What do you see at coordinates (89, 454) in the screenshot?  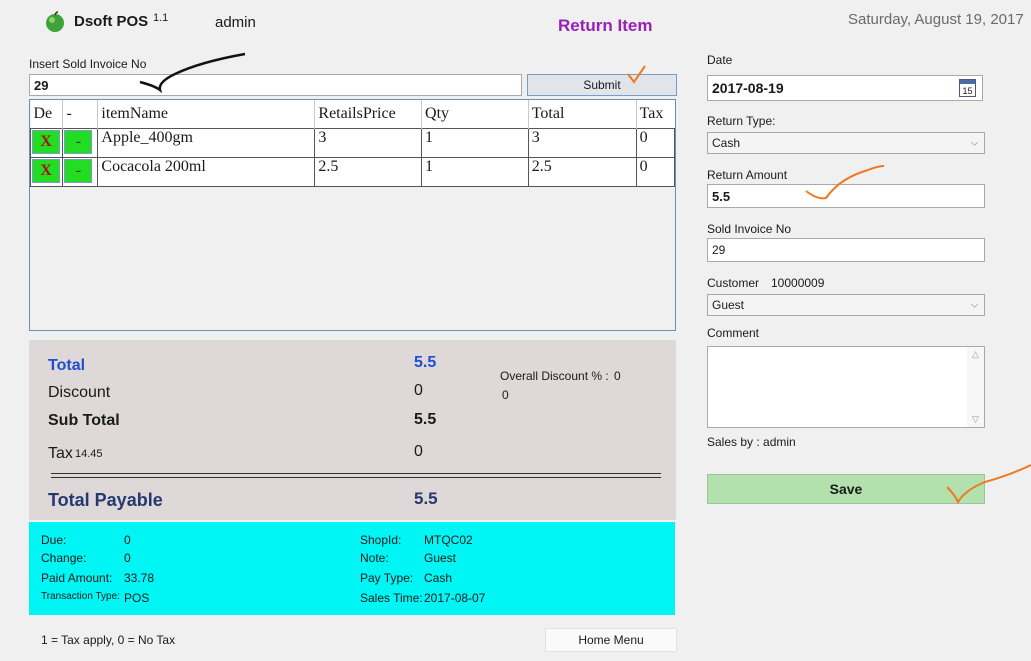 I see `tax-rate: 14.45` at bounding box center [89, 454].